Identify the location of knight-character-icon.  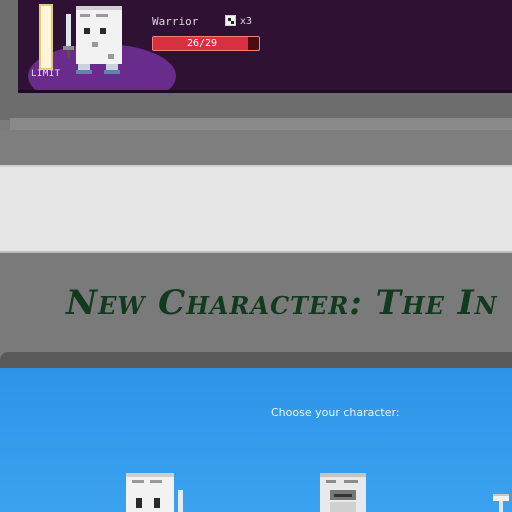
(344, 491).